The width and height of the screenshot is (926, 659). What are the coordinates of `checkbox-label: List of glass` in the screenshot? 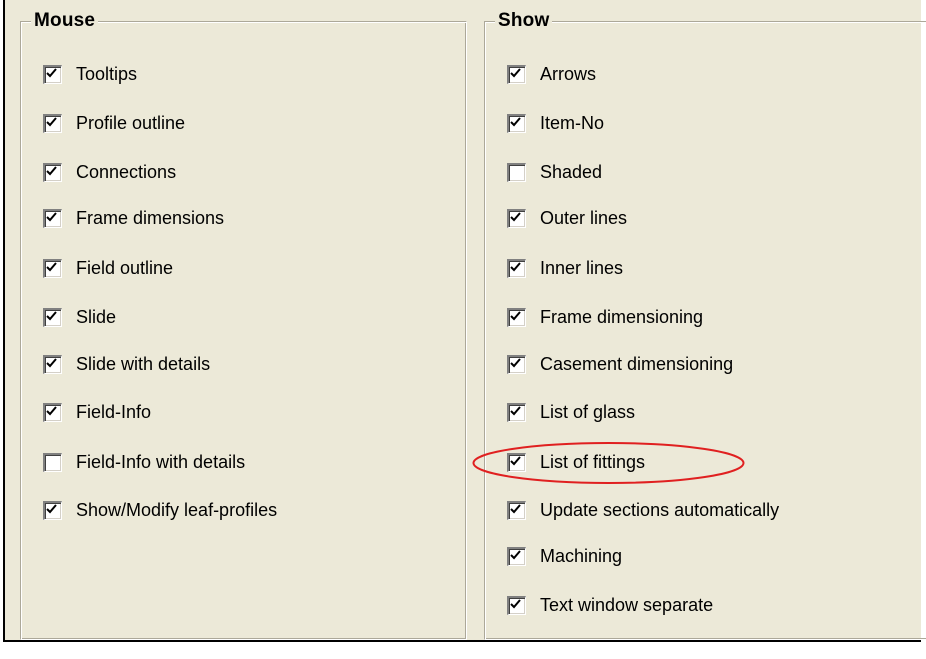 It's located at (588, 411).